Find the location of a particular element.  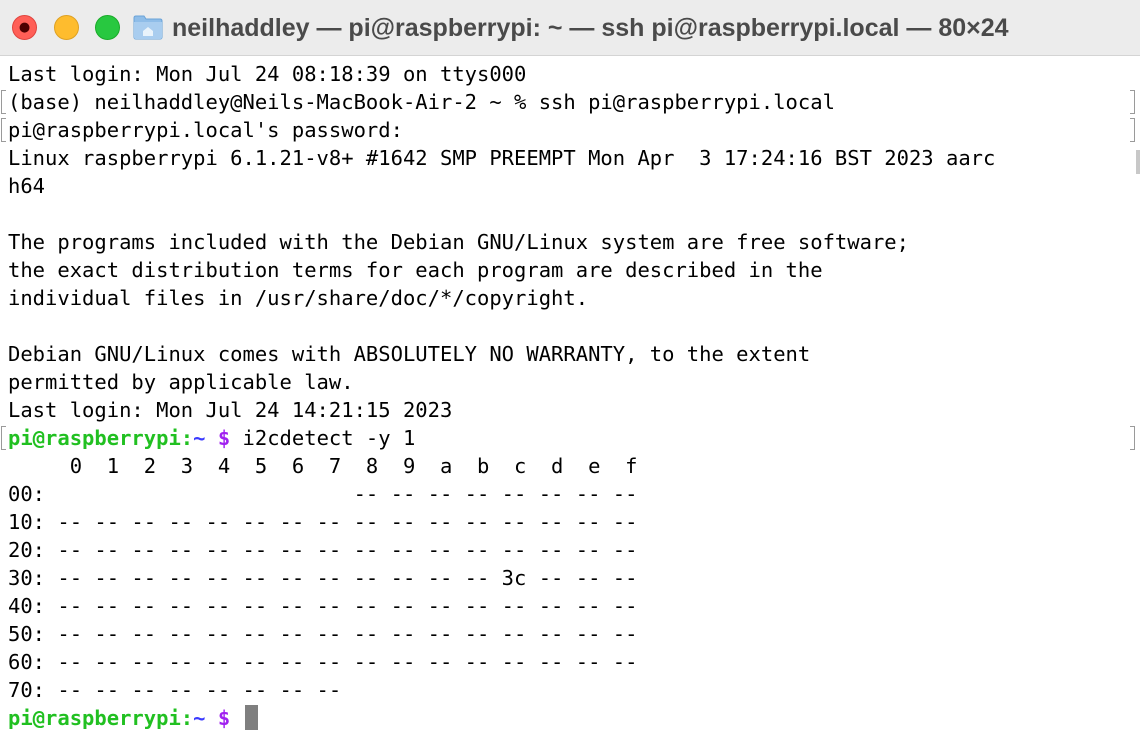

minimize-button is located at coordinates (66, 27).